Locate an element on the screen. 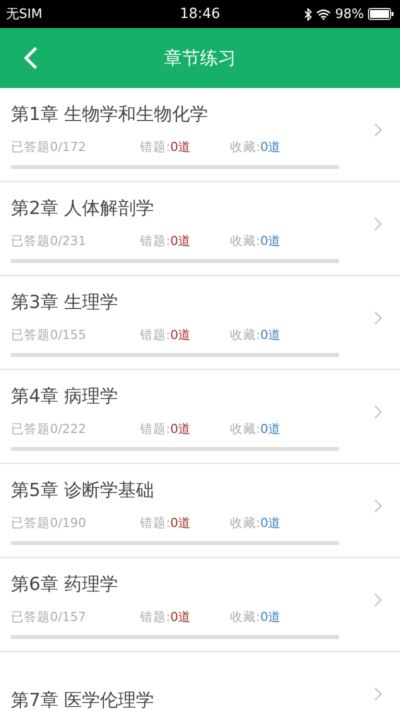 The image size is (400, 711). answered-count: 已答题0/157 is located at coordinates (49, 617).